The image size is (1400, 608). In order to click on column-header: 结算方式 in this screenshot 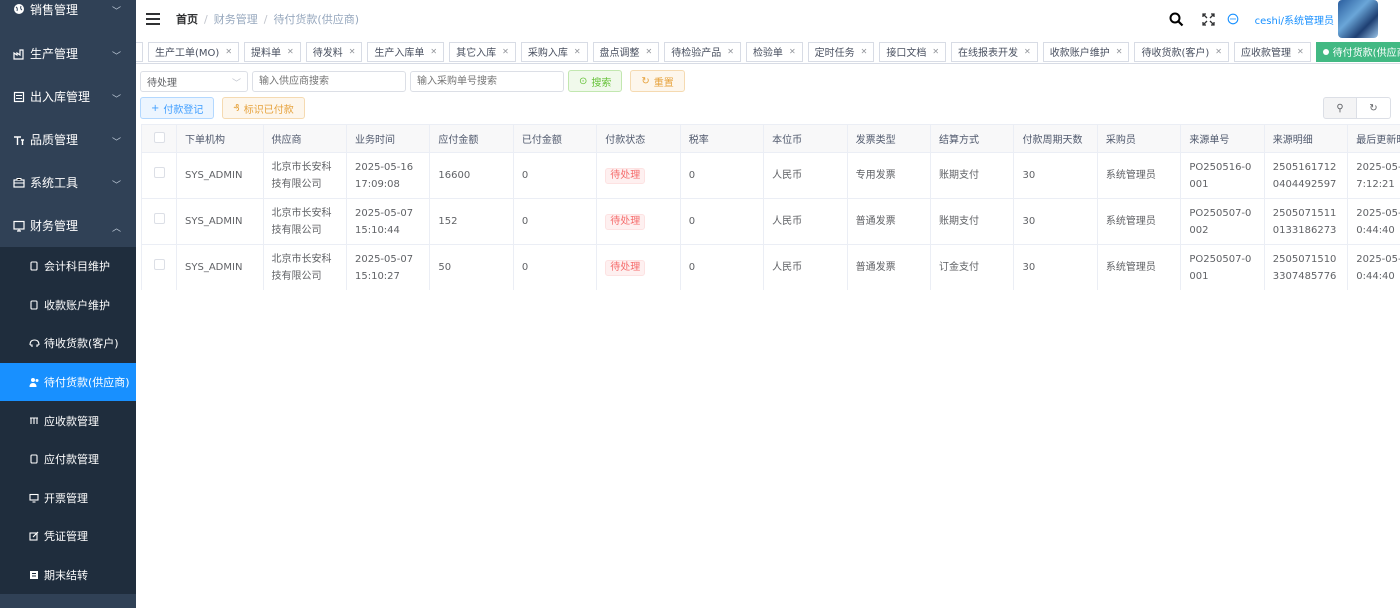, I will do `click(972, 138)`.